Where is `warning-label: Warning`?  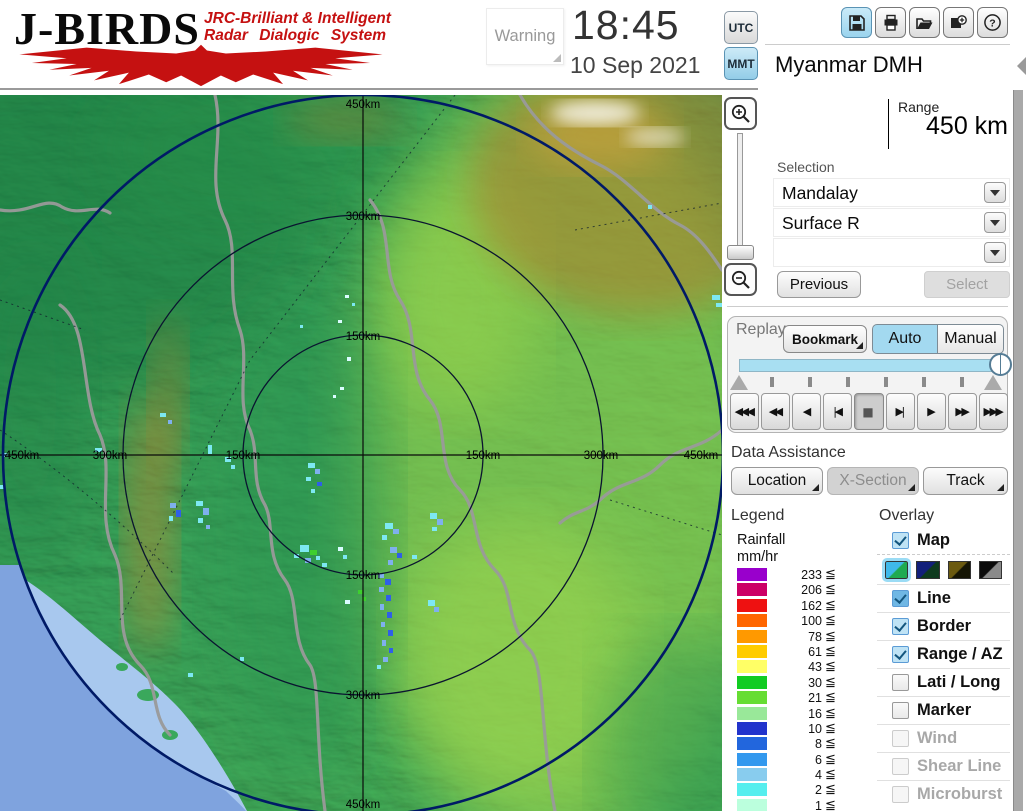 warning-label: Warning is located at coordinates (525, 36).